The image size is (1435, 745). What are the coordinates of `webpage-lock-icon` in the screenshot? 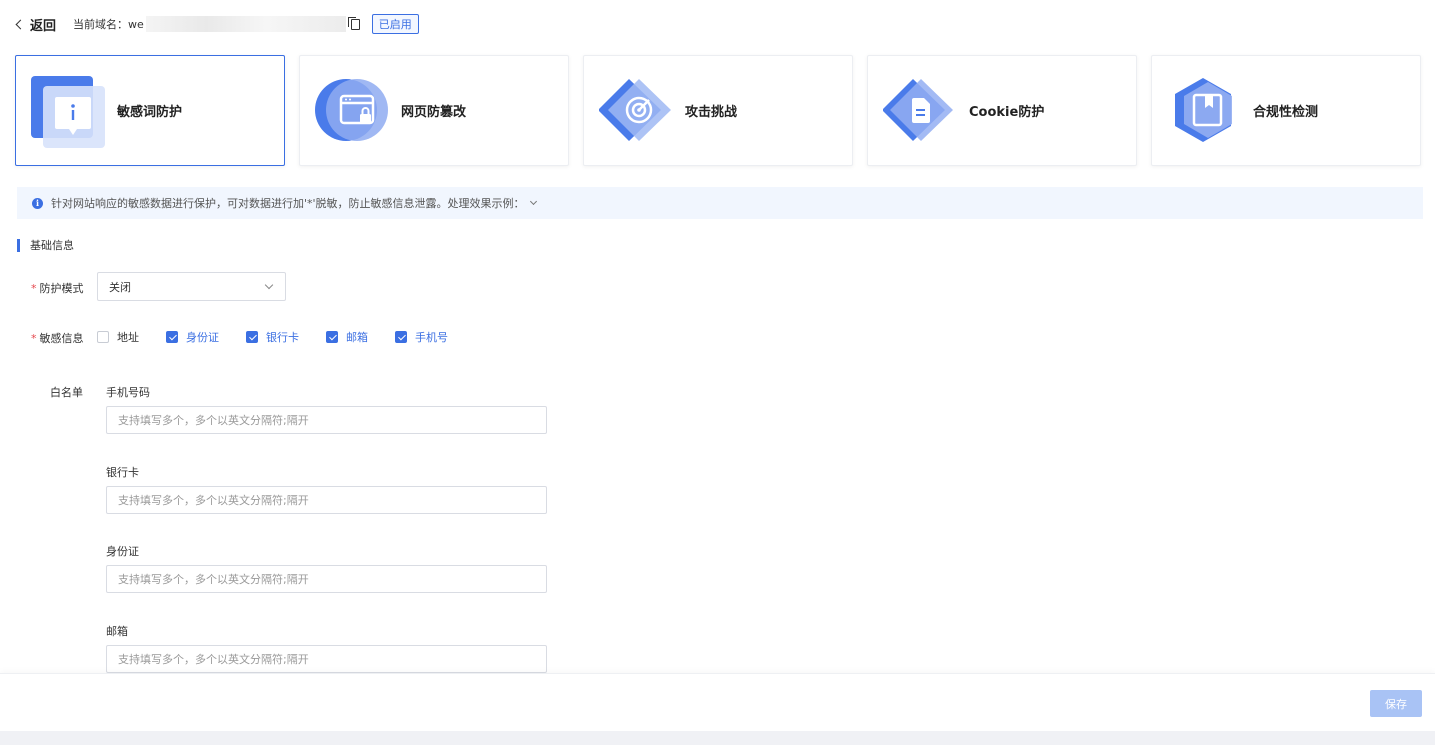 It's located at (352, 110).